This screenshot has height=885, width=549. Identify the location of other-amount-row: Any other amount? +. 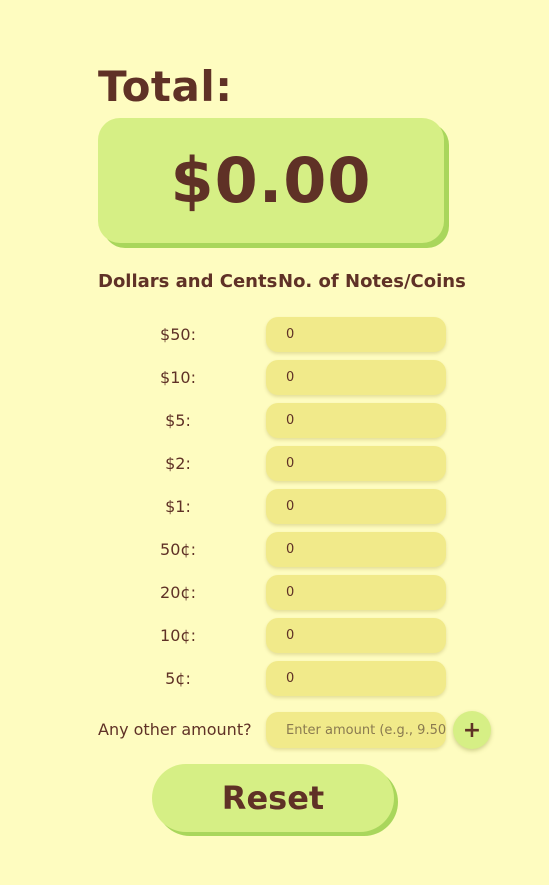
(298, 730).